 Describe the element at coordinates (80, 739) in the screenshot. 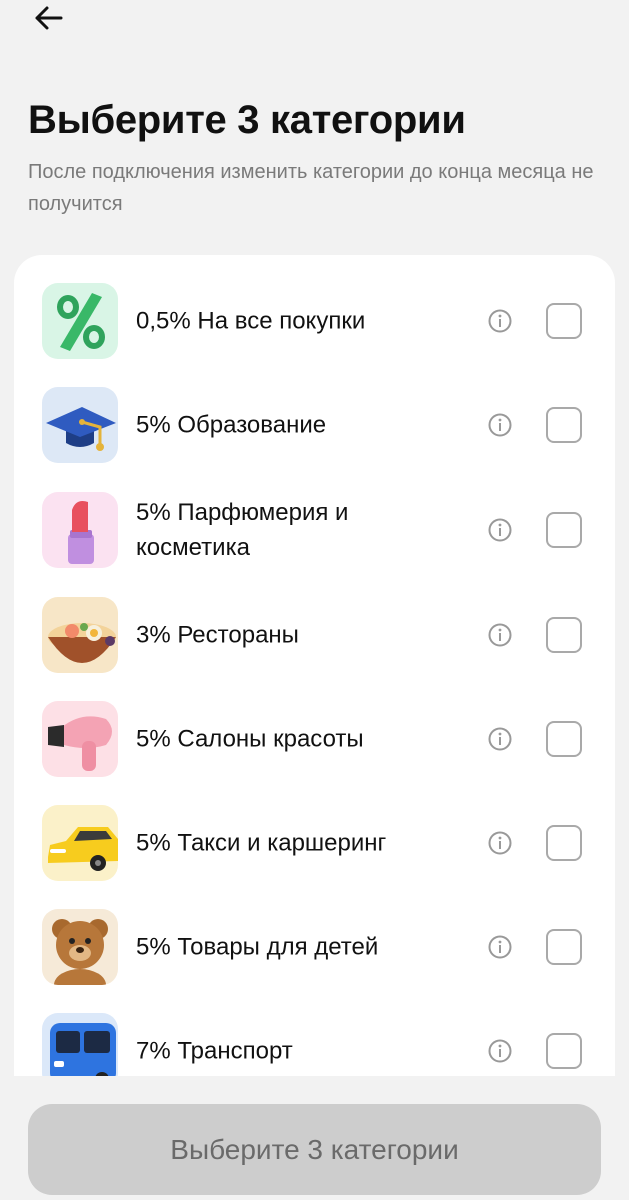

I see `hair-dryer-icon` at that location.